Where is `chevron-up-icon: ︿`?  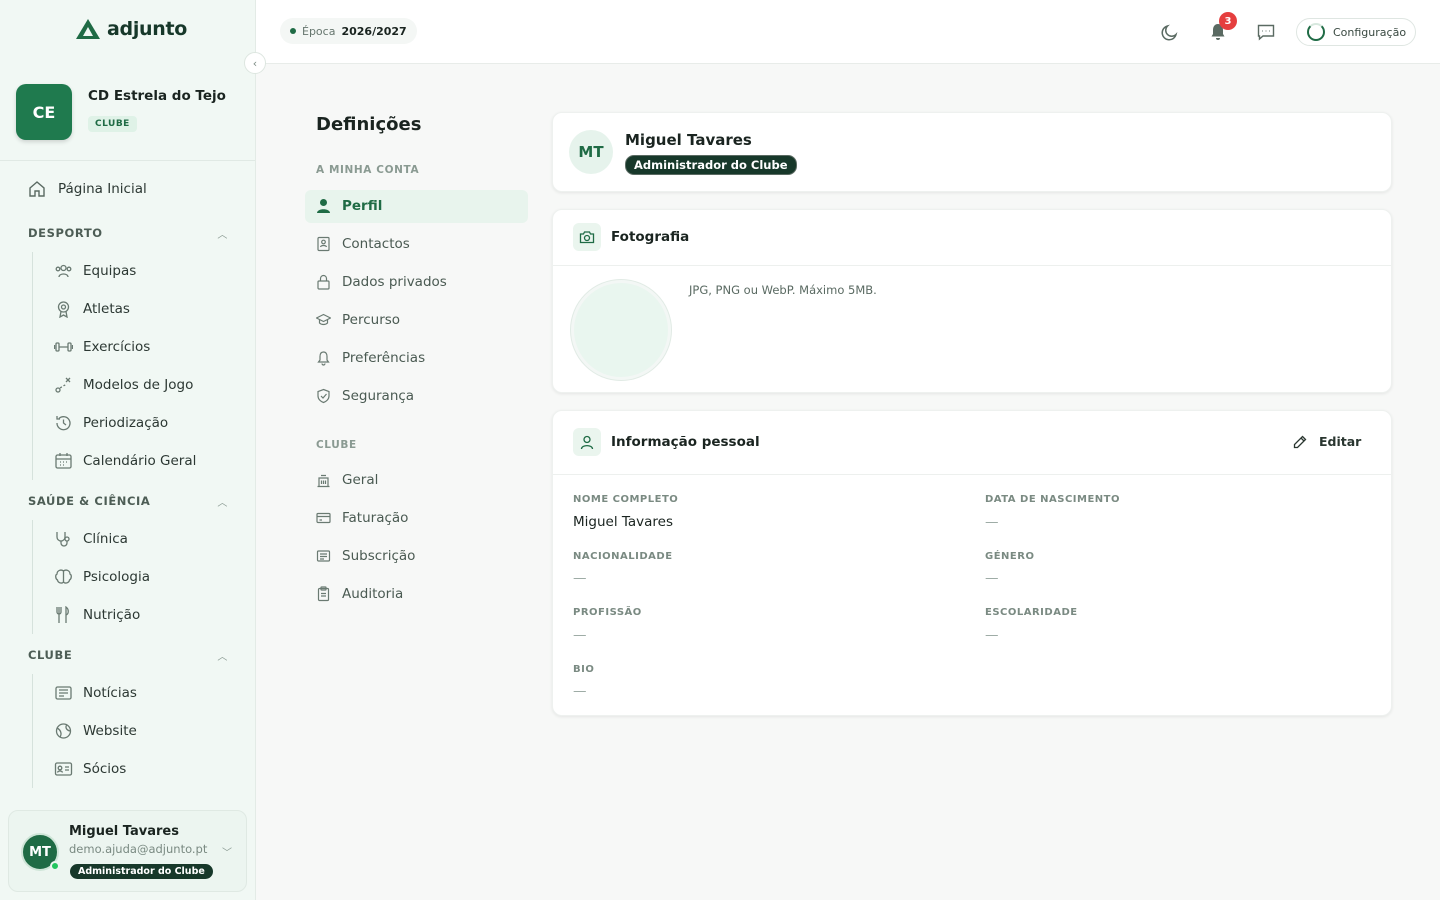 chevron-up-icon: ︿ is located at coordinates (222, 503).